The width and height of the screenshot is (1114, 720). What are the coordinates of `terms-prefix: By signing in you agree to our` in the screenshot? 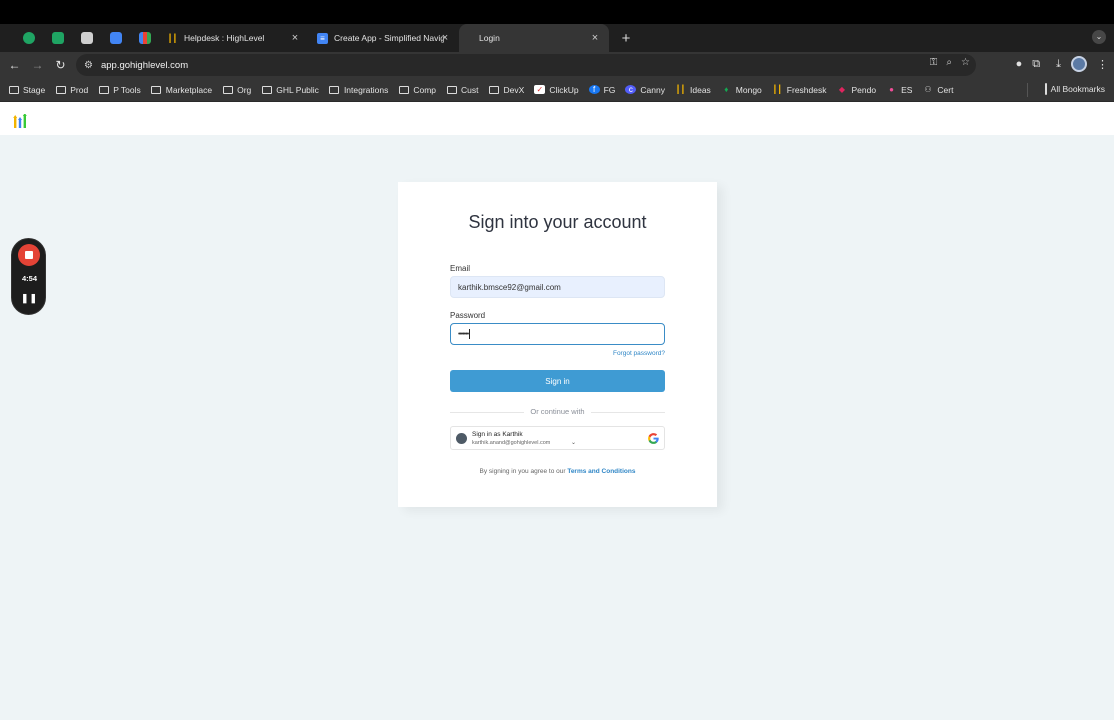 It's located at (522, 471).